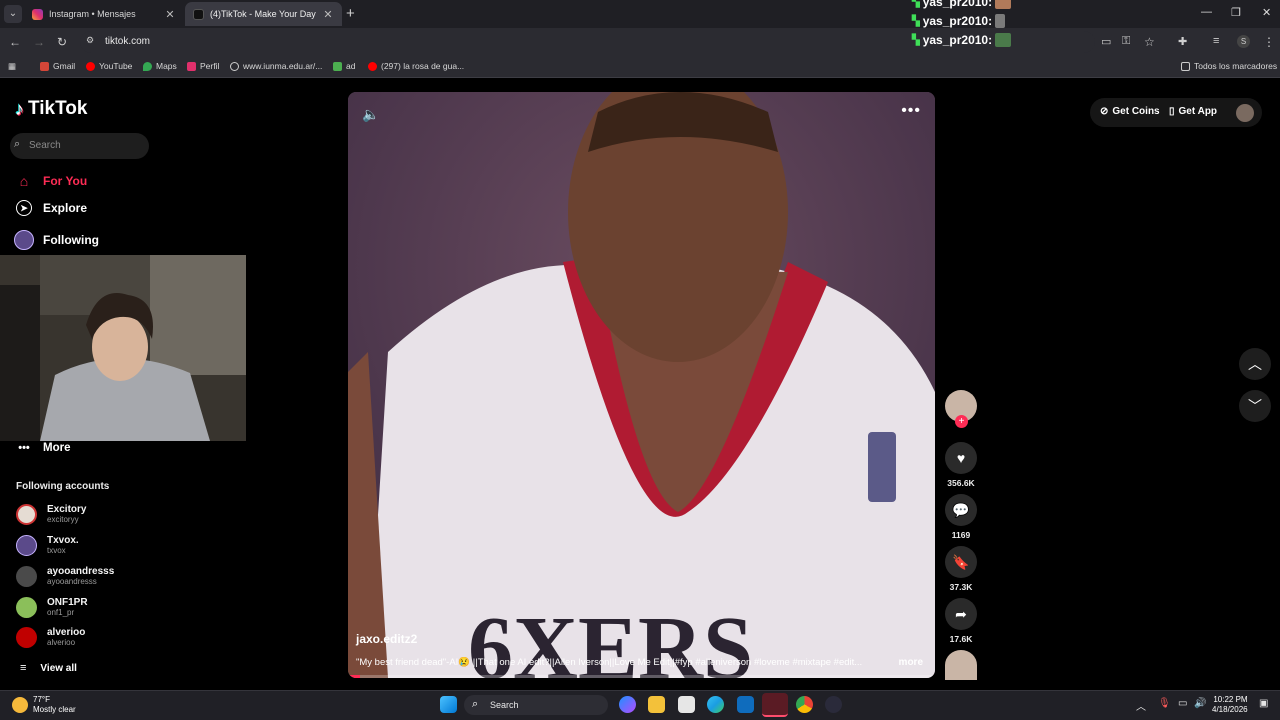 This screenshot has width=1280, height=720. I want to click on cast-icon: ▭, so click(1106, 41).